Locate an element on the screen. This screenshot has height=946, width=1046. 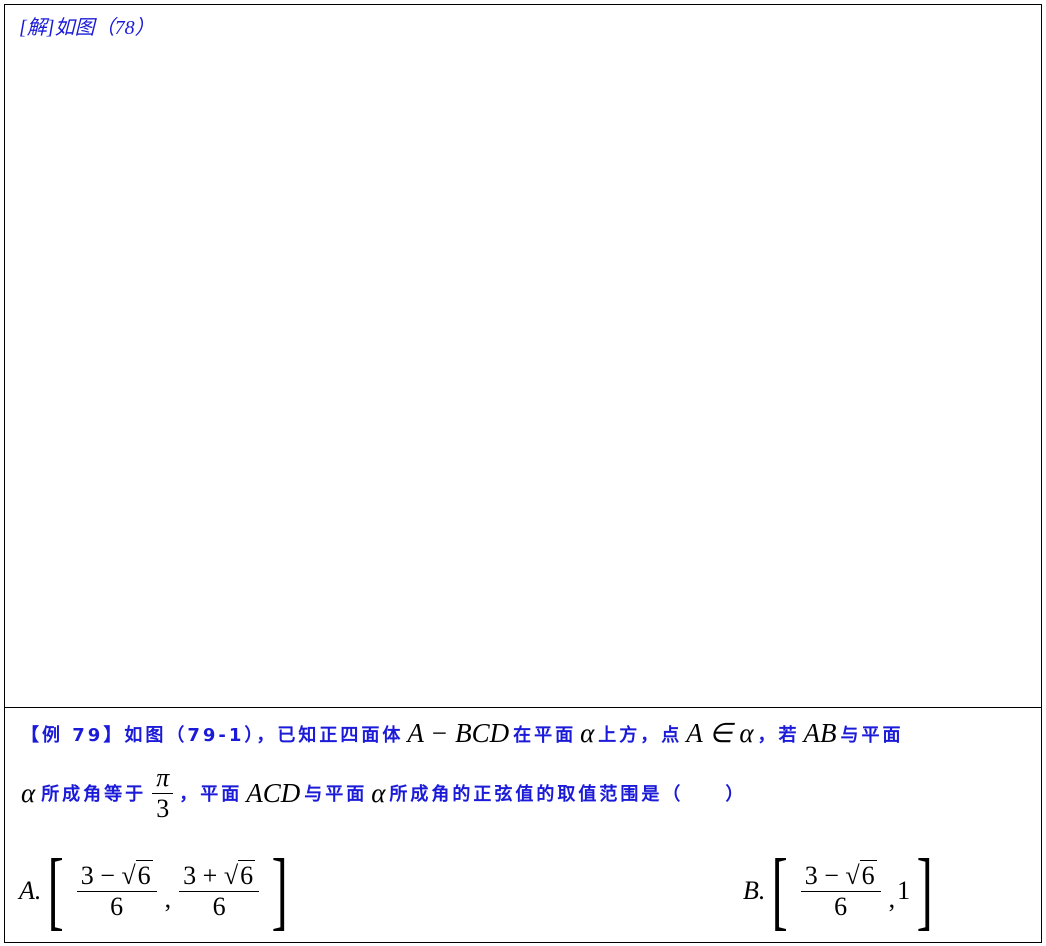
math-alpha-3: α is located at coordinates (378, 792).